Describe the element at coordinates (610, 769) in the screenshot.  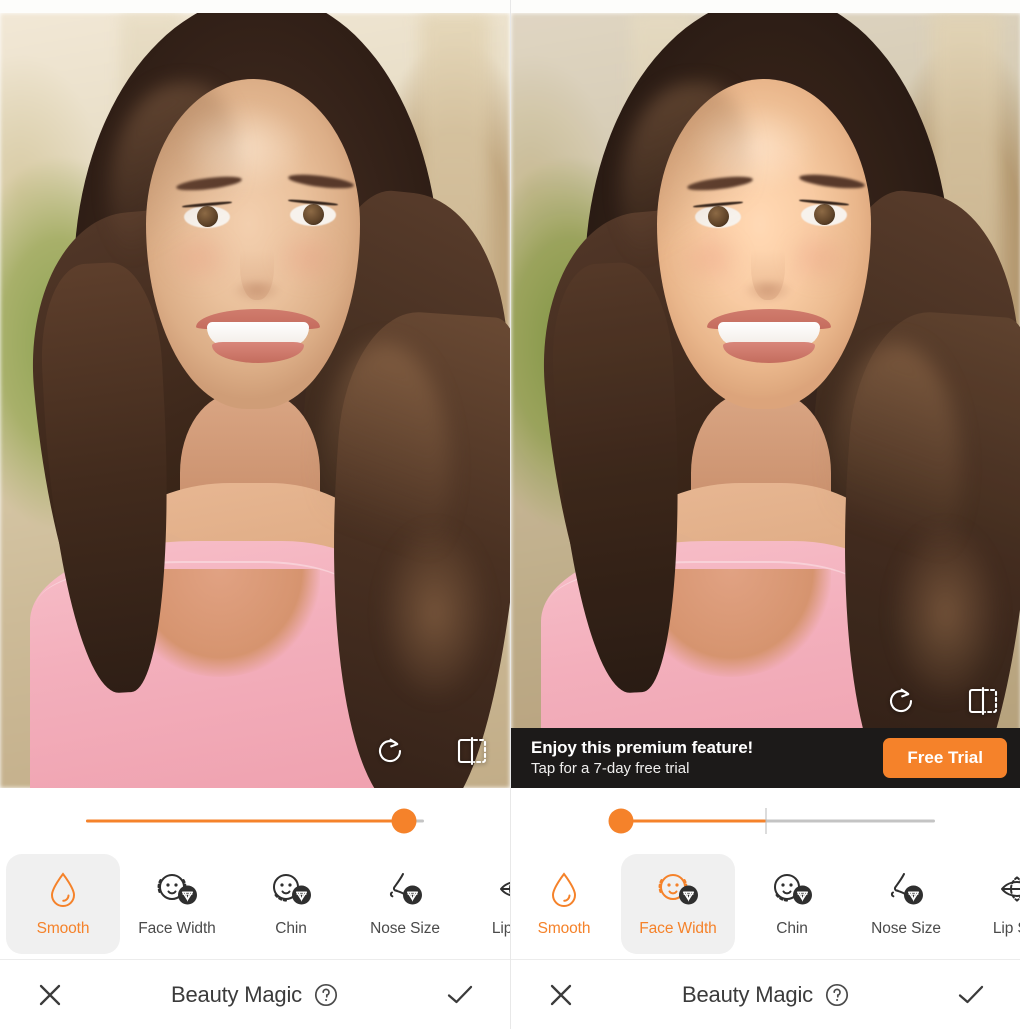
I see `premium-banner-subtitle: Tap for a 7-day free trial` at that location.